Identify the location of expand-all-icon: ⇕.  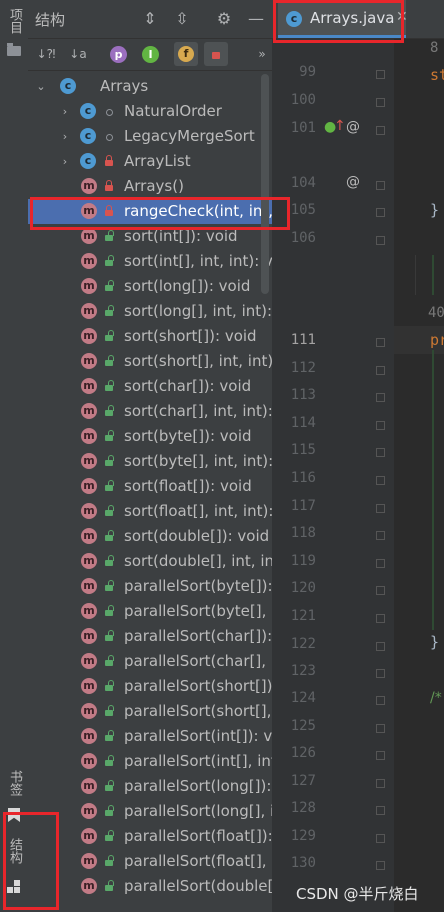
(150, 19).